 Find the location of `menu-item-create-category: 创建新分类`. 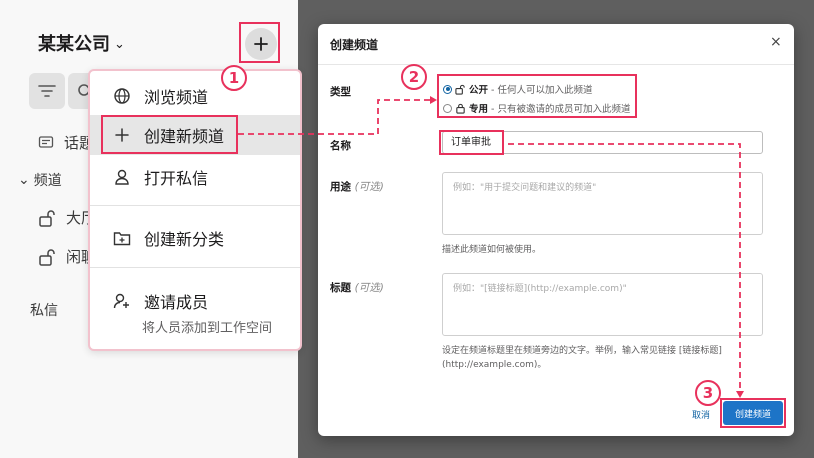

menu-item-create-category: 创建新分类 is located at coordinates (195, 238).